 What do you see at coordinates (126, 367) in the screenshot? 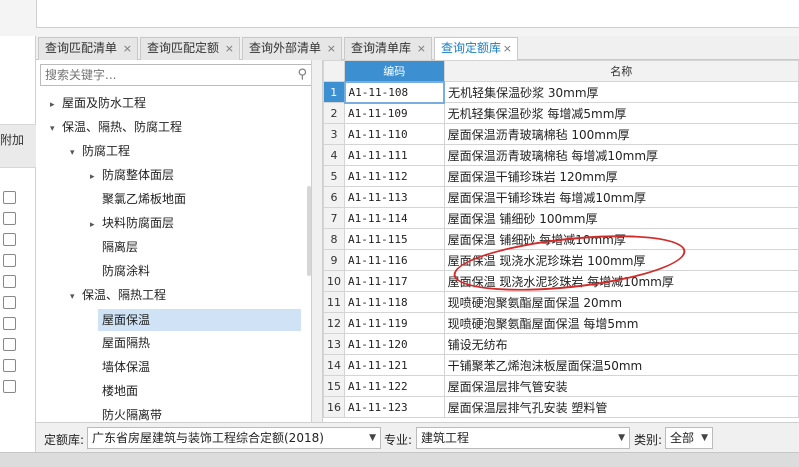
I see `tree-node: 墙体保温` at bounding box center [126, 367].